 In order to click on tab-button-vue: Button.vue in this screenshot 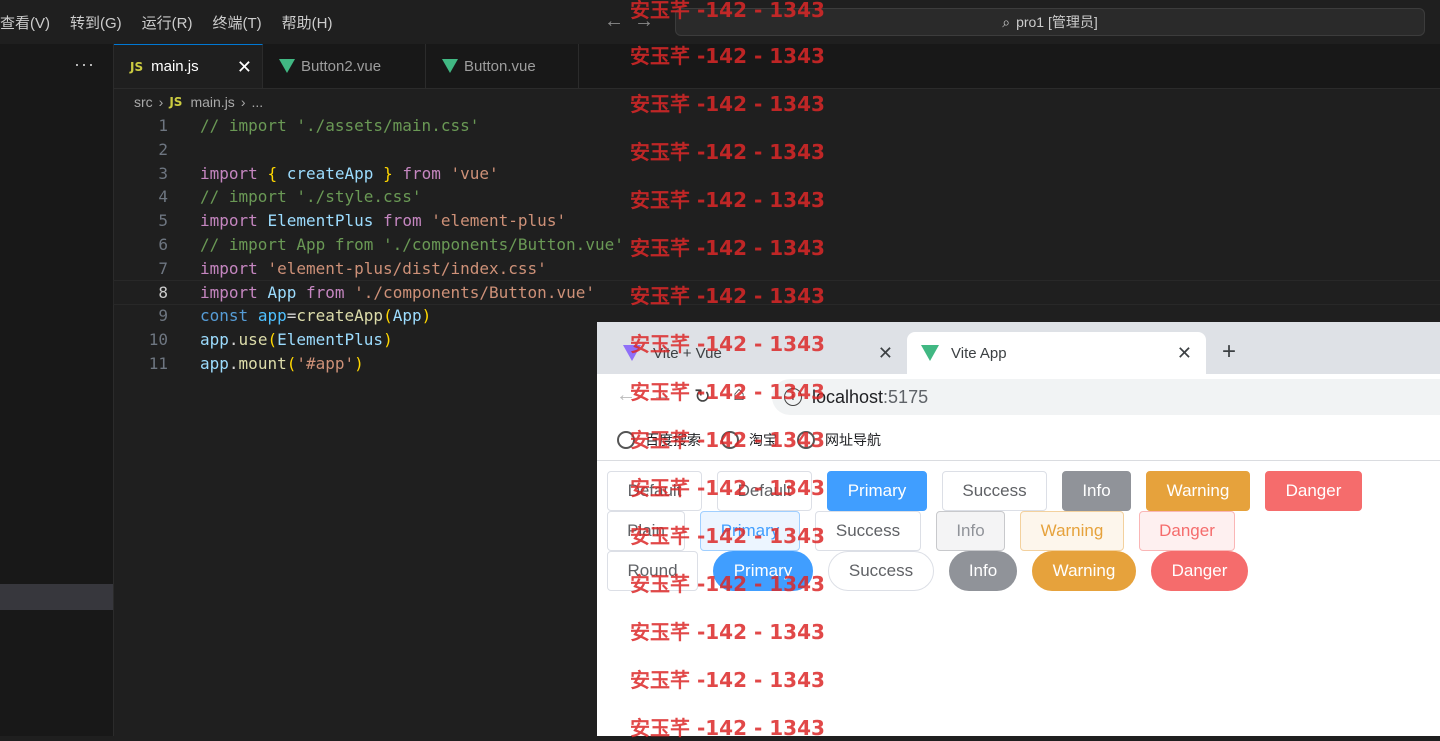, I will do `click(502, 66)`.